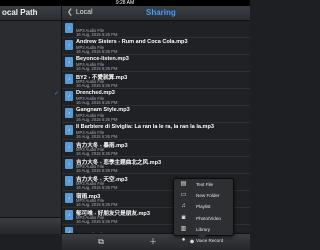  What do you see at coordinates (57, 94) in the screenshot?
I see `checkmark-icon: ✓` at bounding box center [57, 94].